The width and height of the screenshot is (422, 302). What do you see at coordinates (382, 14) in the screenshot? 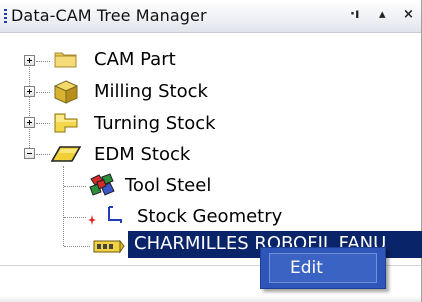
I see `menu-arrow-icon: ▴` at bounding box center [382, 14].